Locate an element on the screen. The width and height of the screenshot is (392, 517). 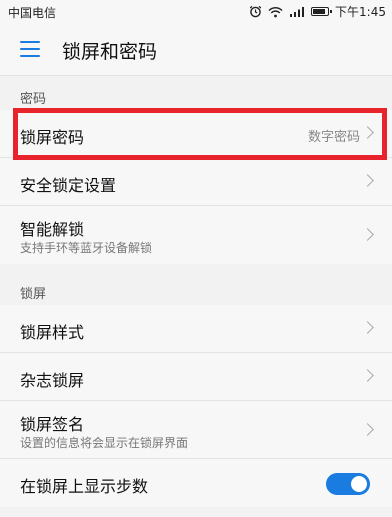
row-label: 锁屏样式 is located at coordinates (52, 332).